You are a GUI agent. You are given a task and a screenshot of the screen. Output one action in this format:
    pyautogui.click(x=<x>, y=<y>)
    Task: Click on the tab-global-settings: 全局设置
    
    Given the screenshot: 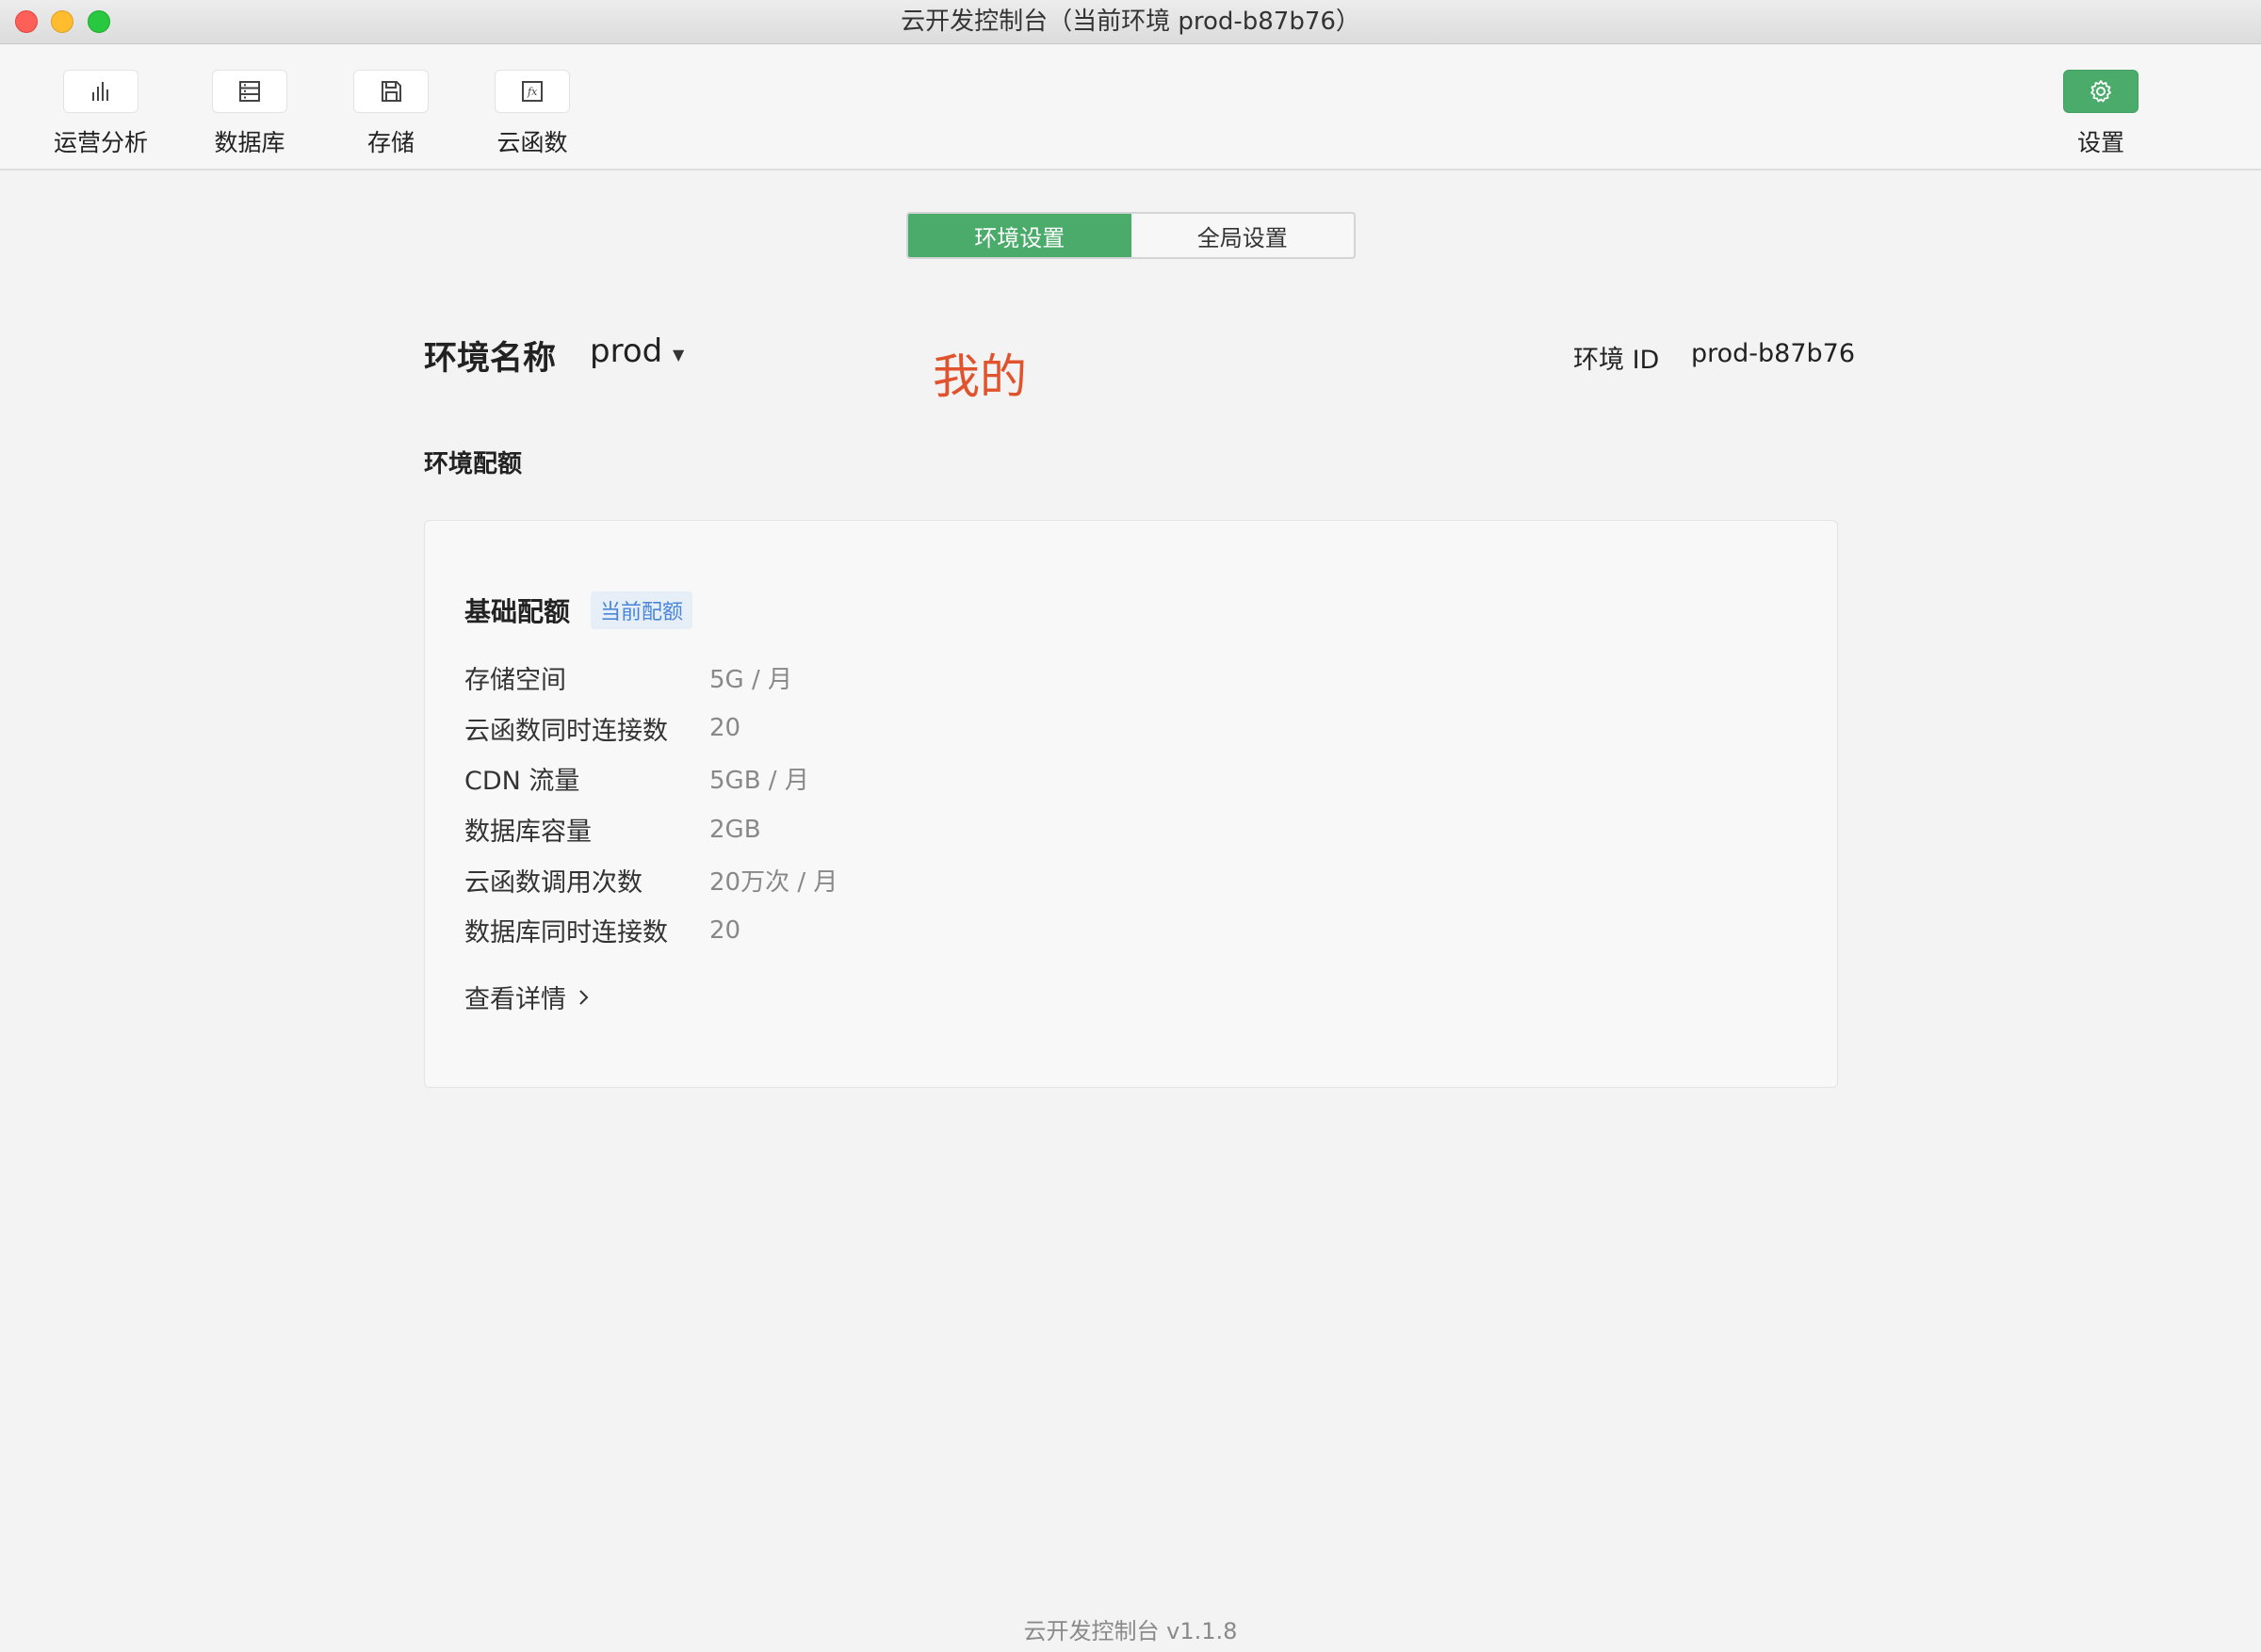 What is the action you would take?
    pyautogui.click(x=1243, y=235)
    